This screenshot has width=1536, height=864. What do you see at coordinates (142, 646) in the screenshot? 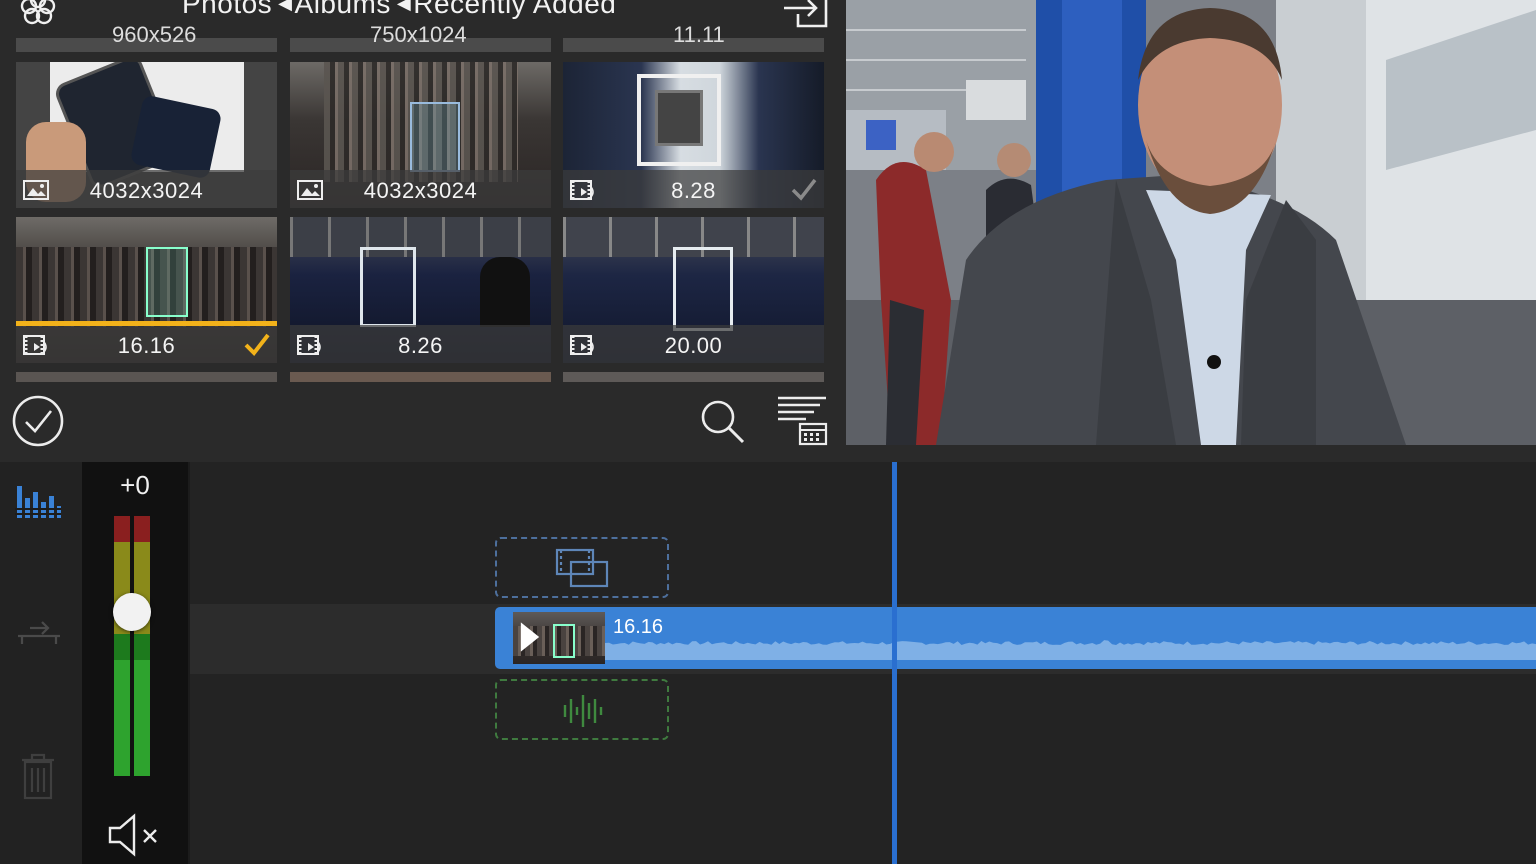
I see `level-meter-right` at bounding box center [142, 646].